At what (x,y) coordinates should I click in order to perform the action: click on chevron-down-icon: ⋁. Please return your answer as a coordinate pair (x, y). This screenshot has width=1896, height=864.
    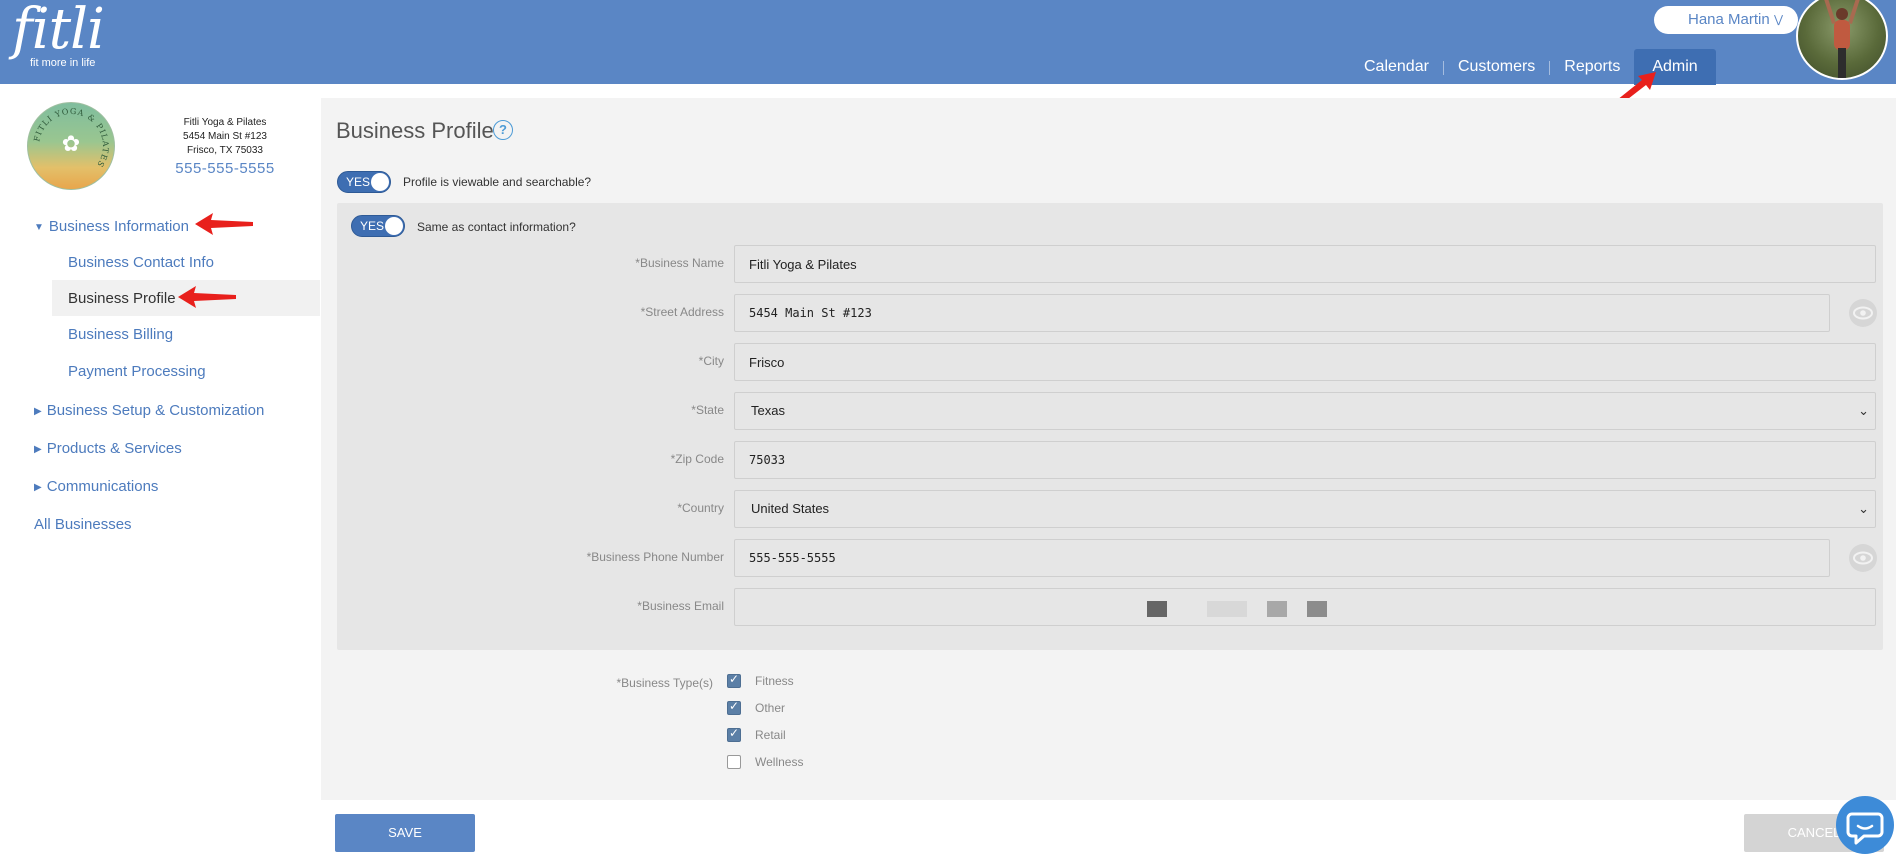
    Looking at the image, I should click on (1779, 20).